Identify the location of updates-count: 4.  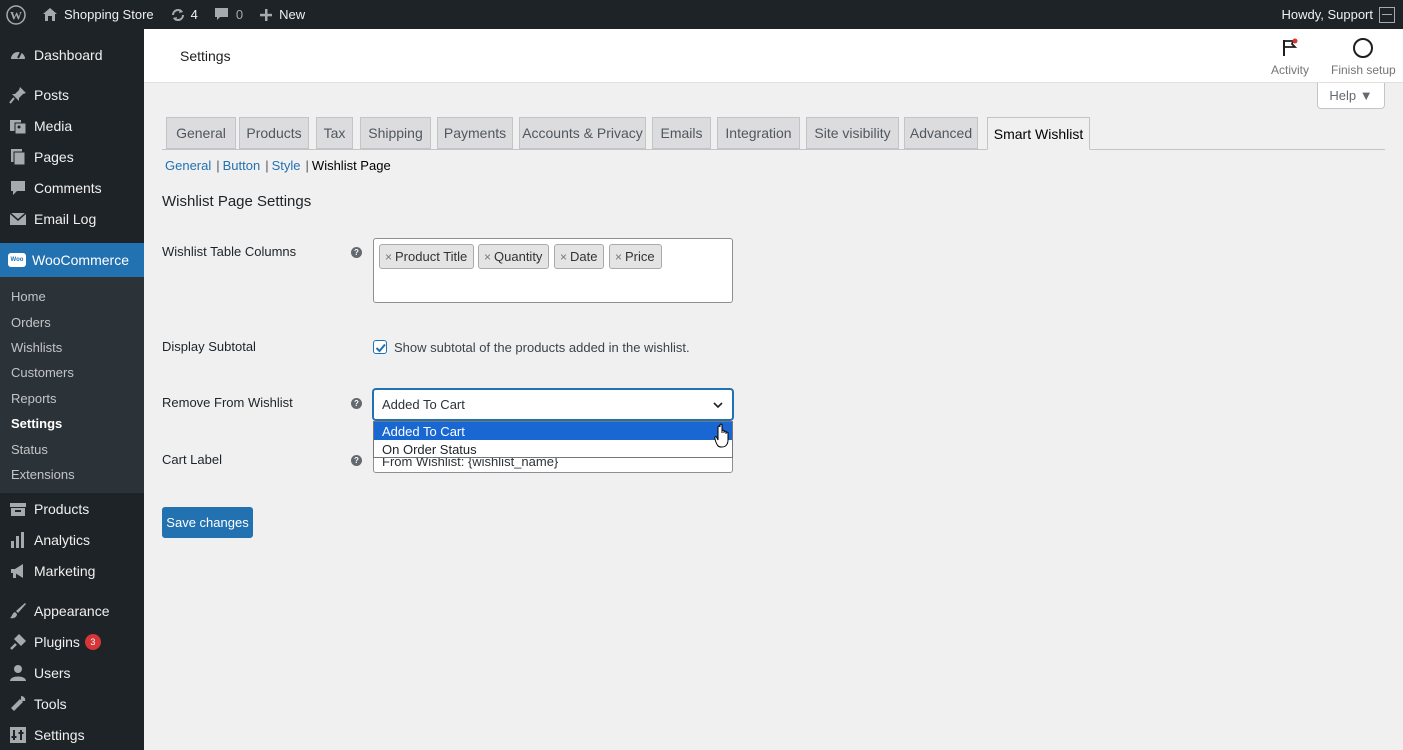
(194, 14).